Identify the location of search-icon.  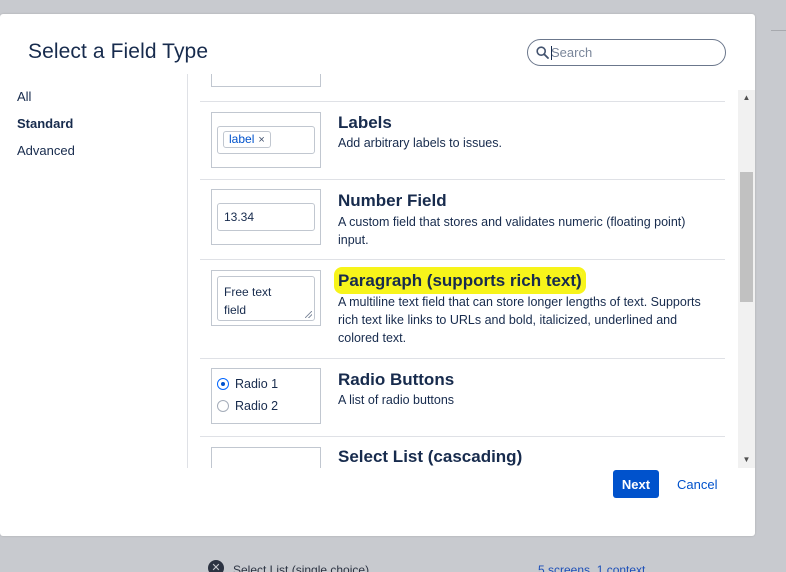
(542, 52).